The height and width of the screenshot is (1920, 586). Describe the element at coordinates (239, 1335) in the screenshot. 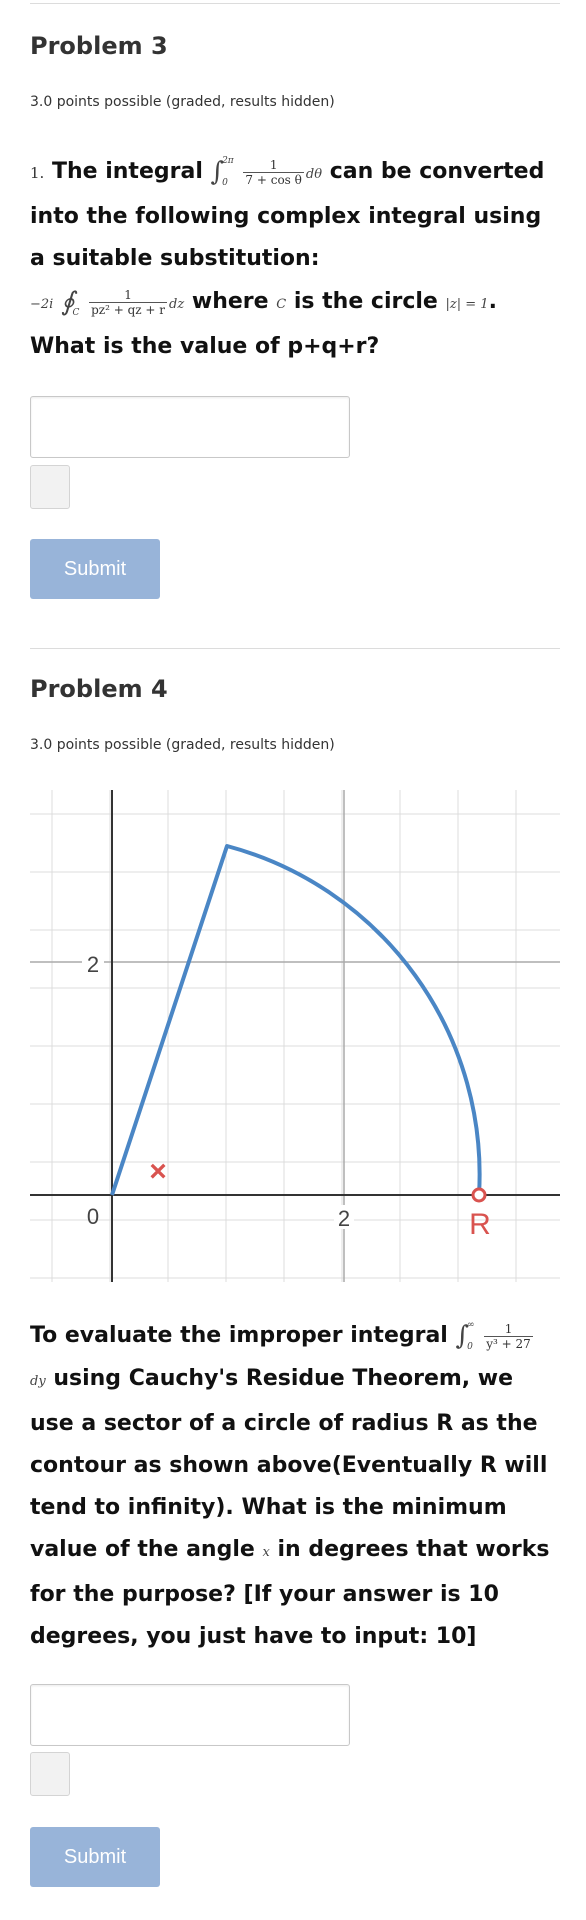

I see `question-text-a: To evaluate the improper integral` at that location.